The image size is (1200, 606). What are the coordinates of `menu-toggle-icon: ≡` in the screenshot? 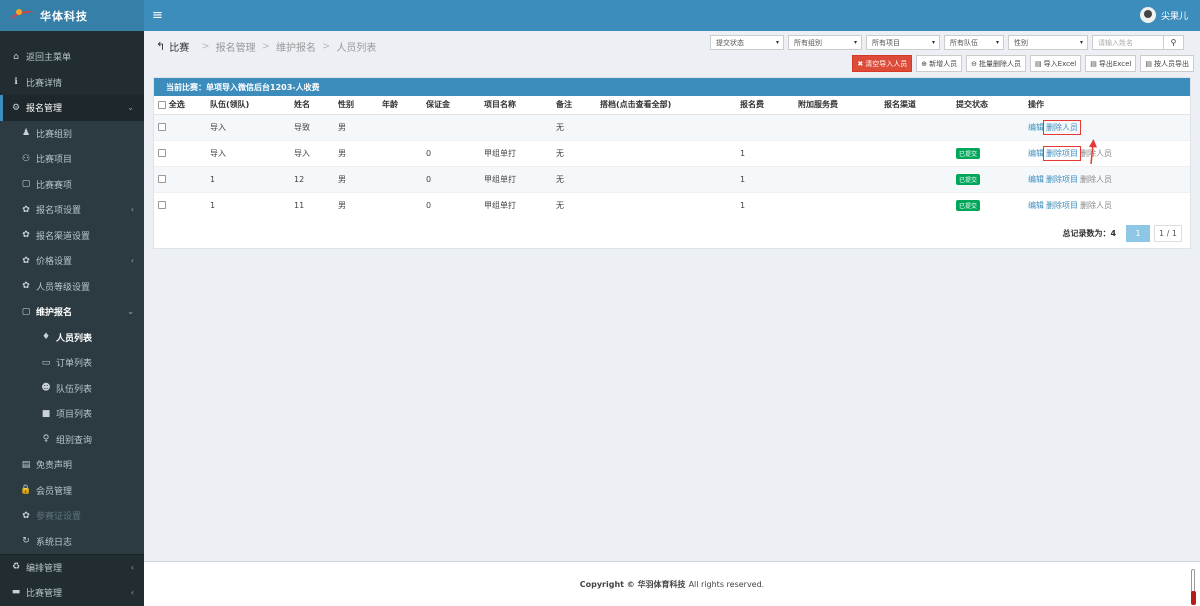 It's located at (157, 15).